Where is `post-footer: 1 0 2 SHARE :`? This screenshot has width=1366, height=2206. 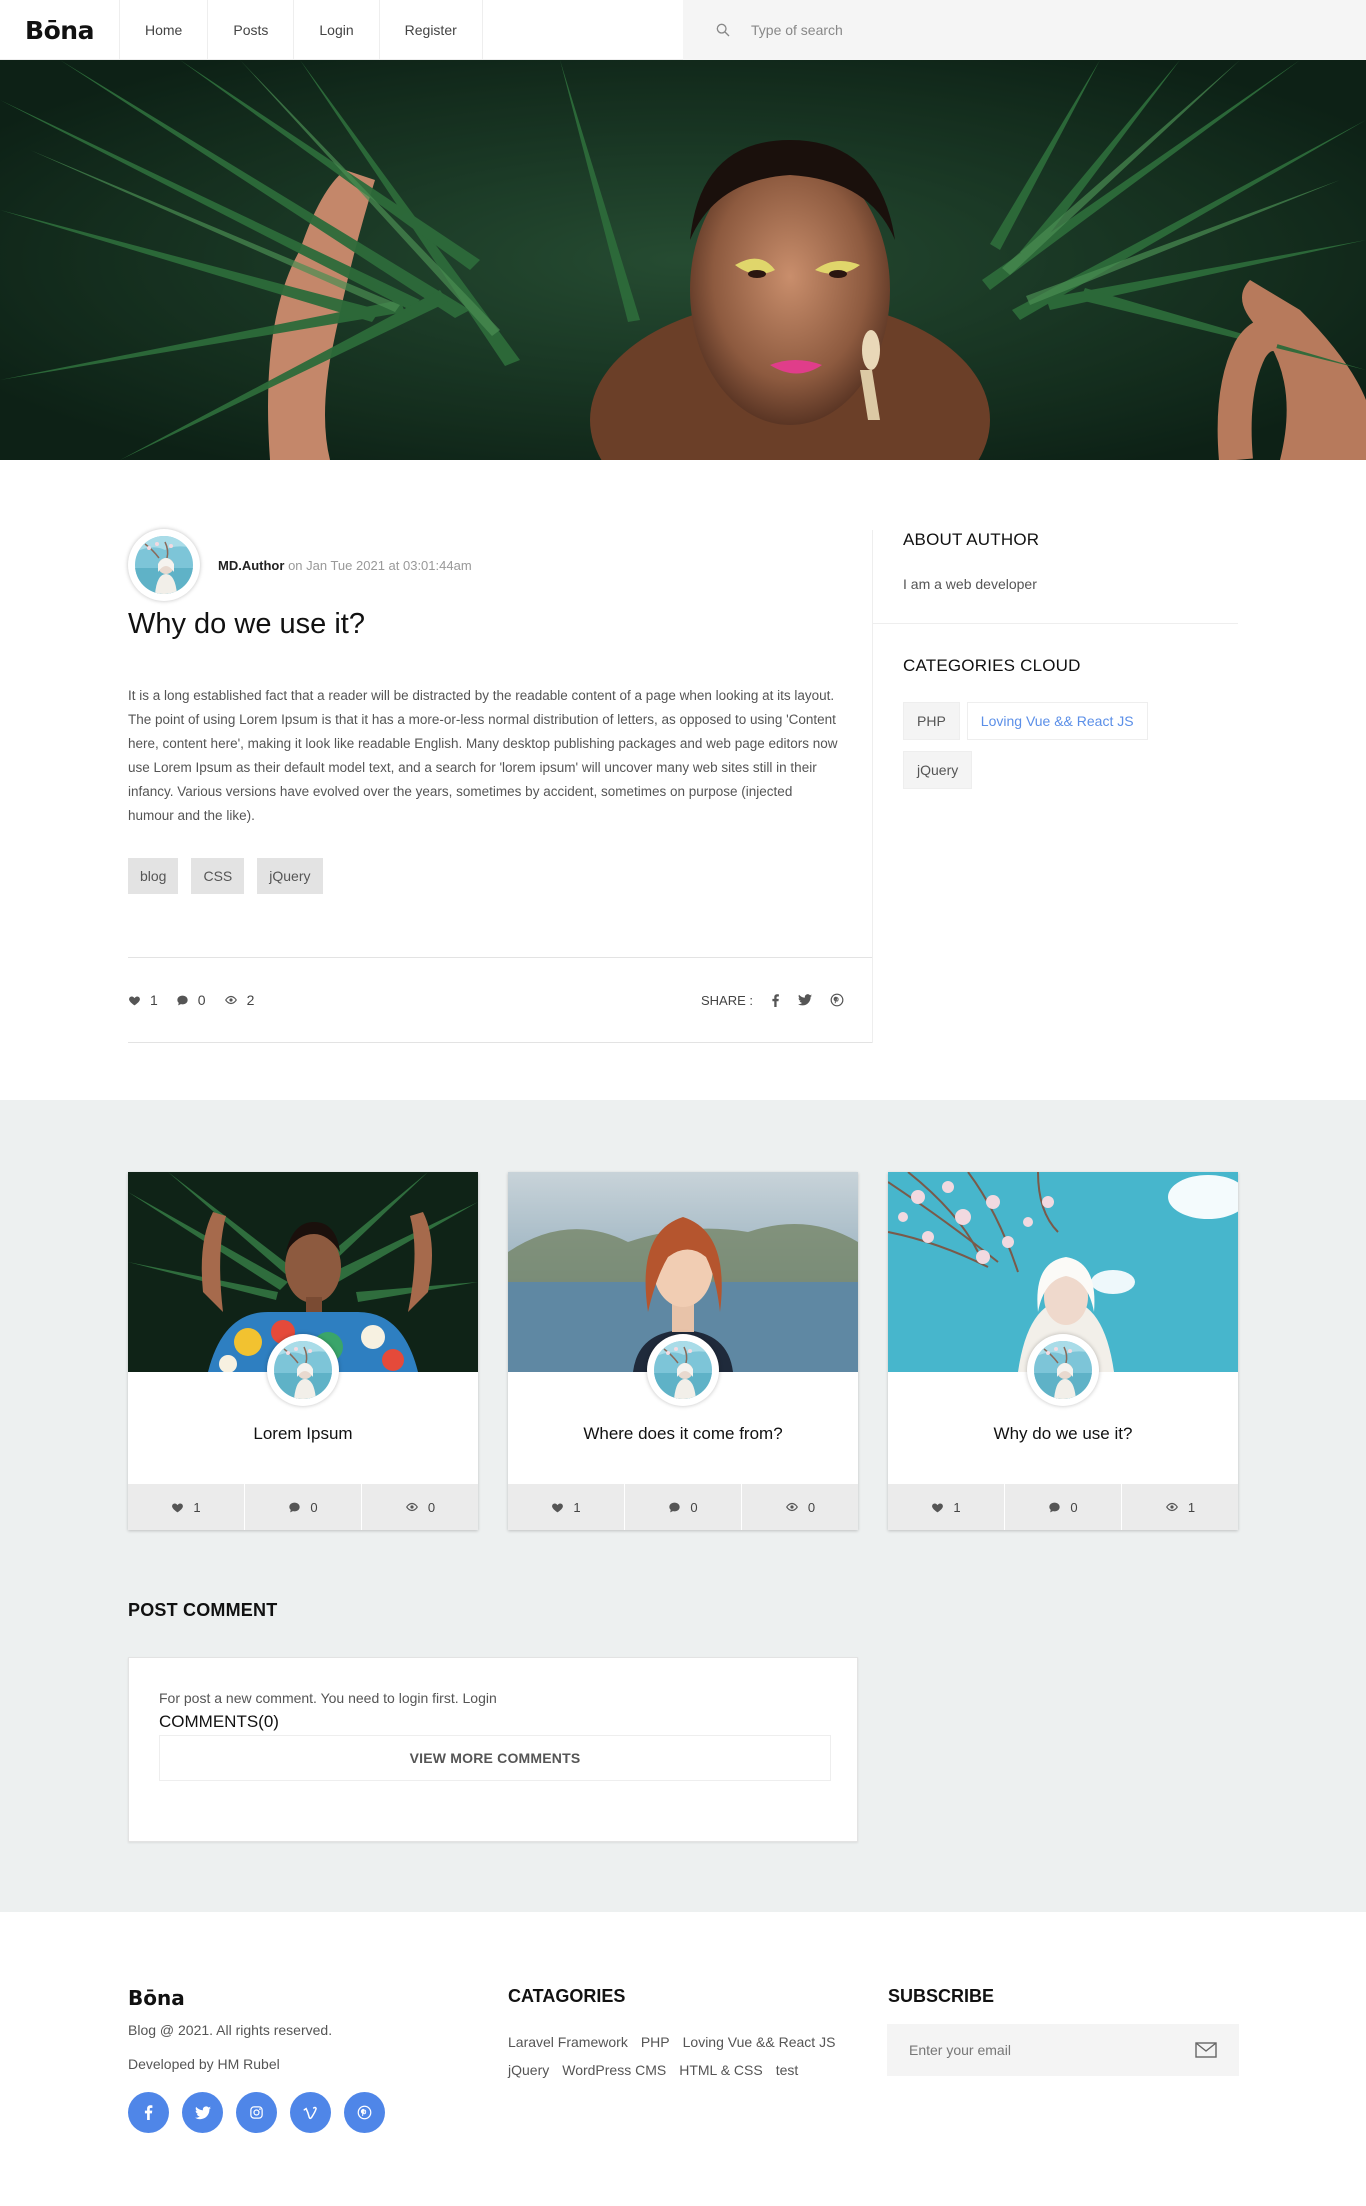
post-footer: 1 0 2 SHARE : is located at coordinates (500, 1000).